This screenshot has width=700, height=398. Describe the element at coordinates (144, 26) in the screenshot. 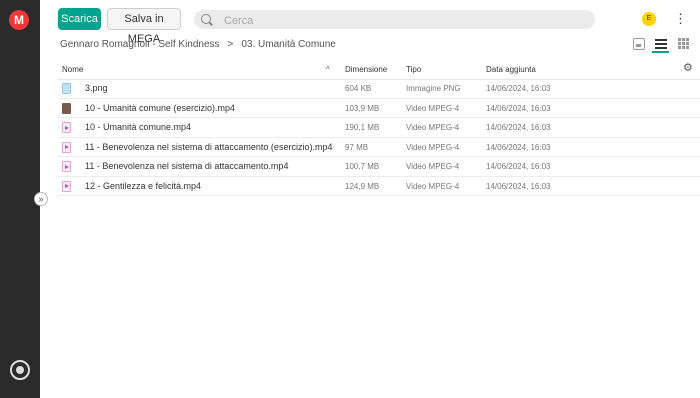

I see `save-to-mega-button: Salva in MEGA` at that location.